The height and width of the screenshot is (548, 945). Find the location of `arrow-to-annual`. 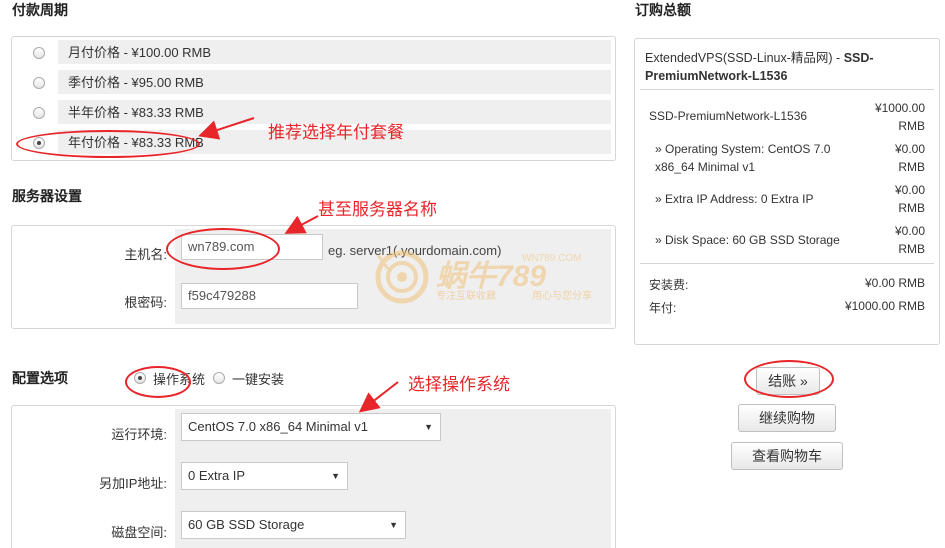

arrow-to-annual is located at coordinates (226, 128).